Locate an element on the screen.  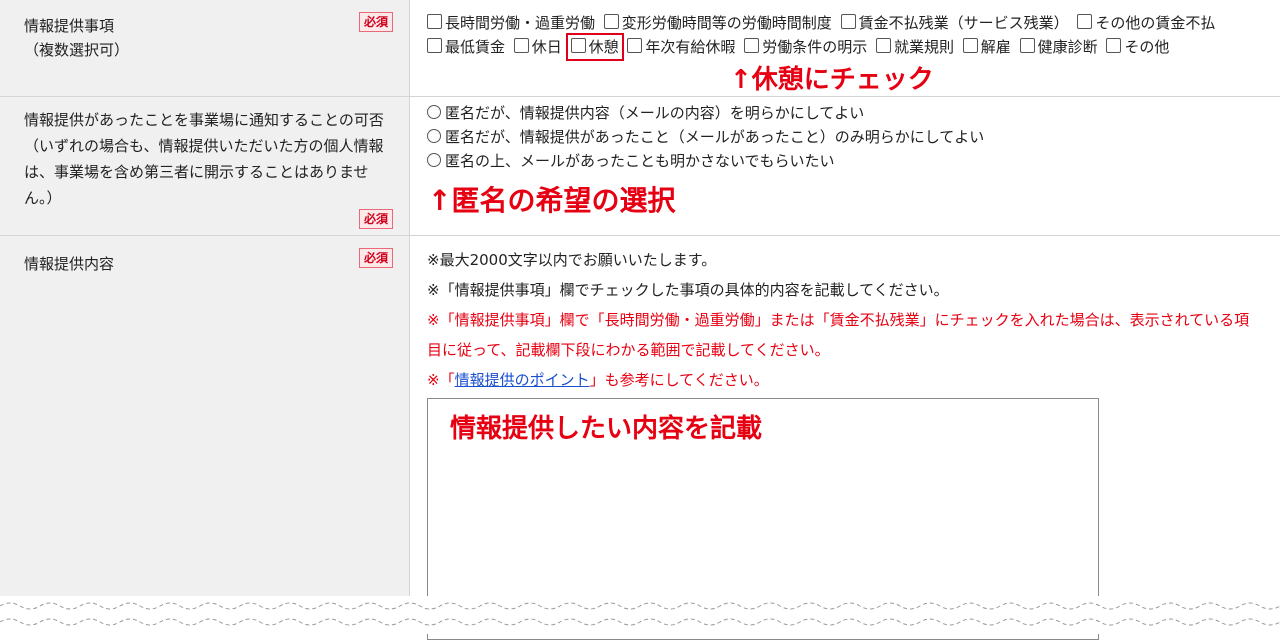
checkbox-holiday: 休日 is located at coordinates (537, 47).